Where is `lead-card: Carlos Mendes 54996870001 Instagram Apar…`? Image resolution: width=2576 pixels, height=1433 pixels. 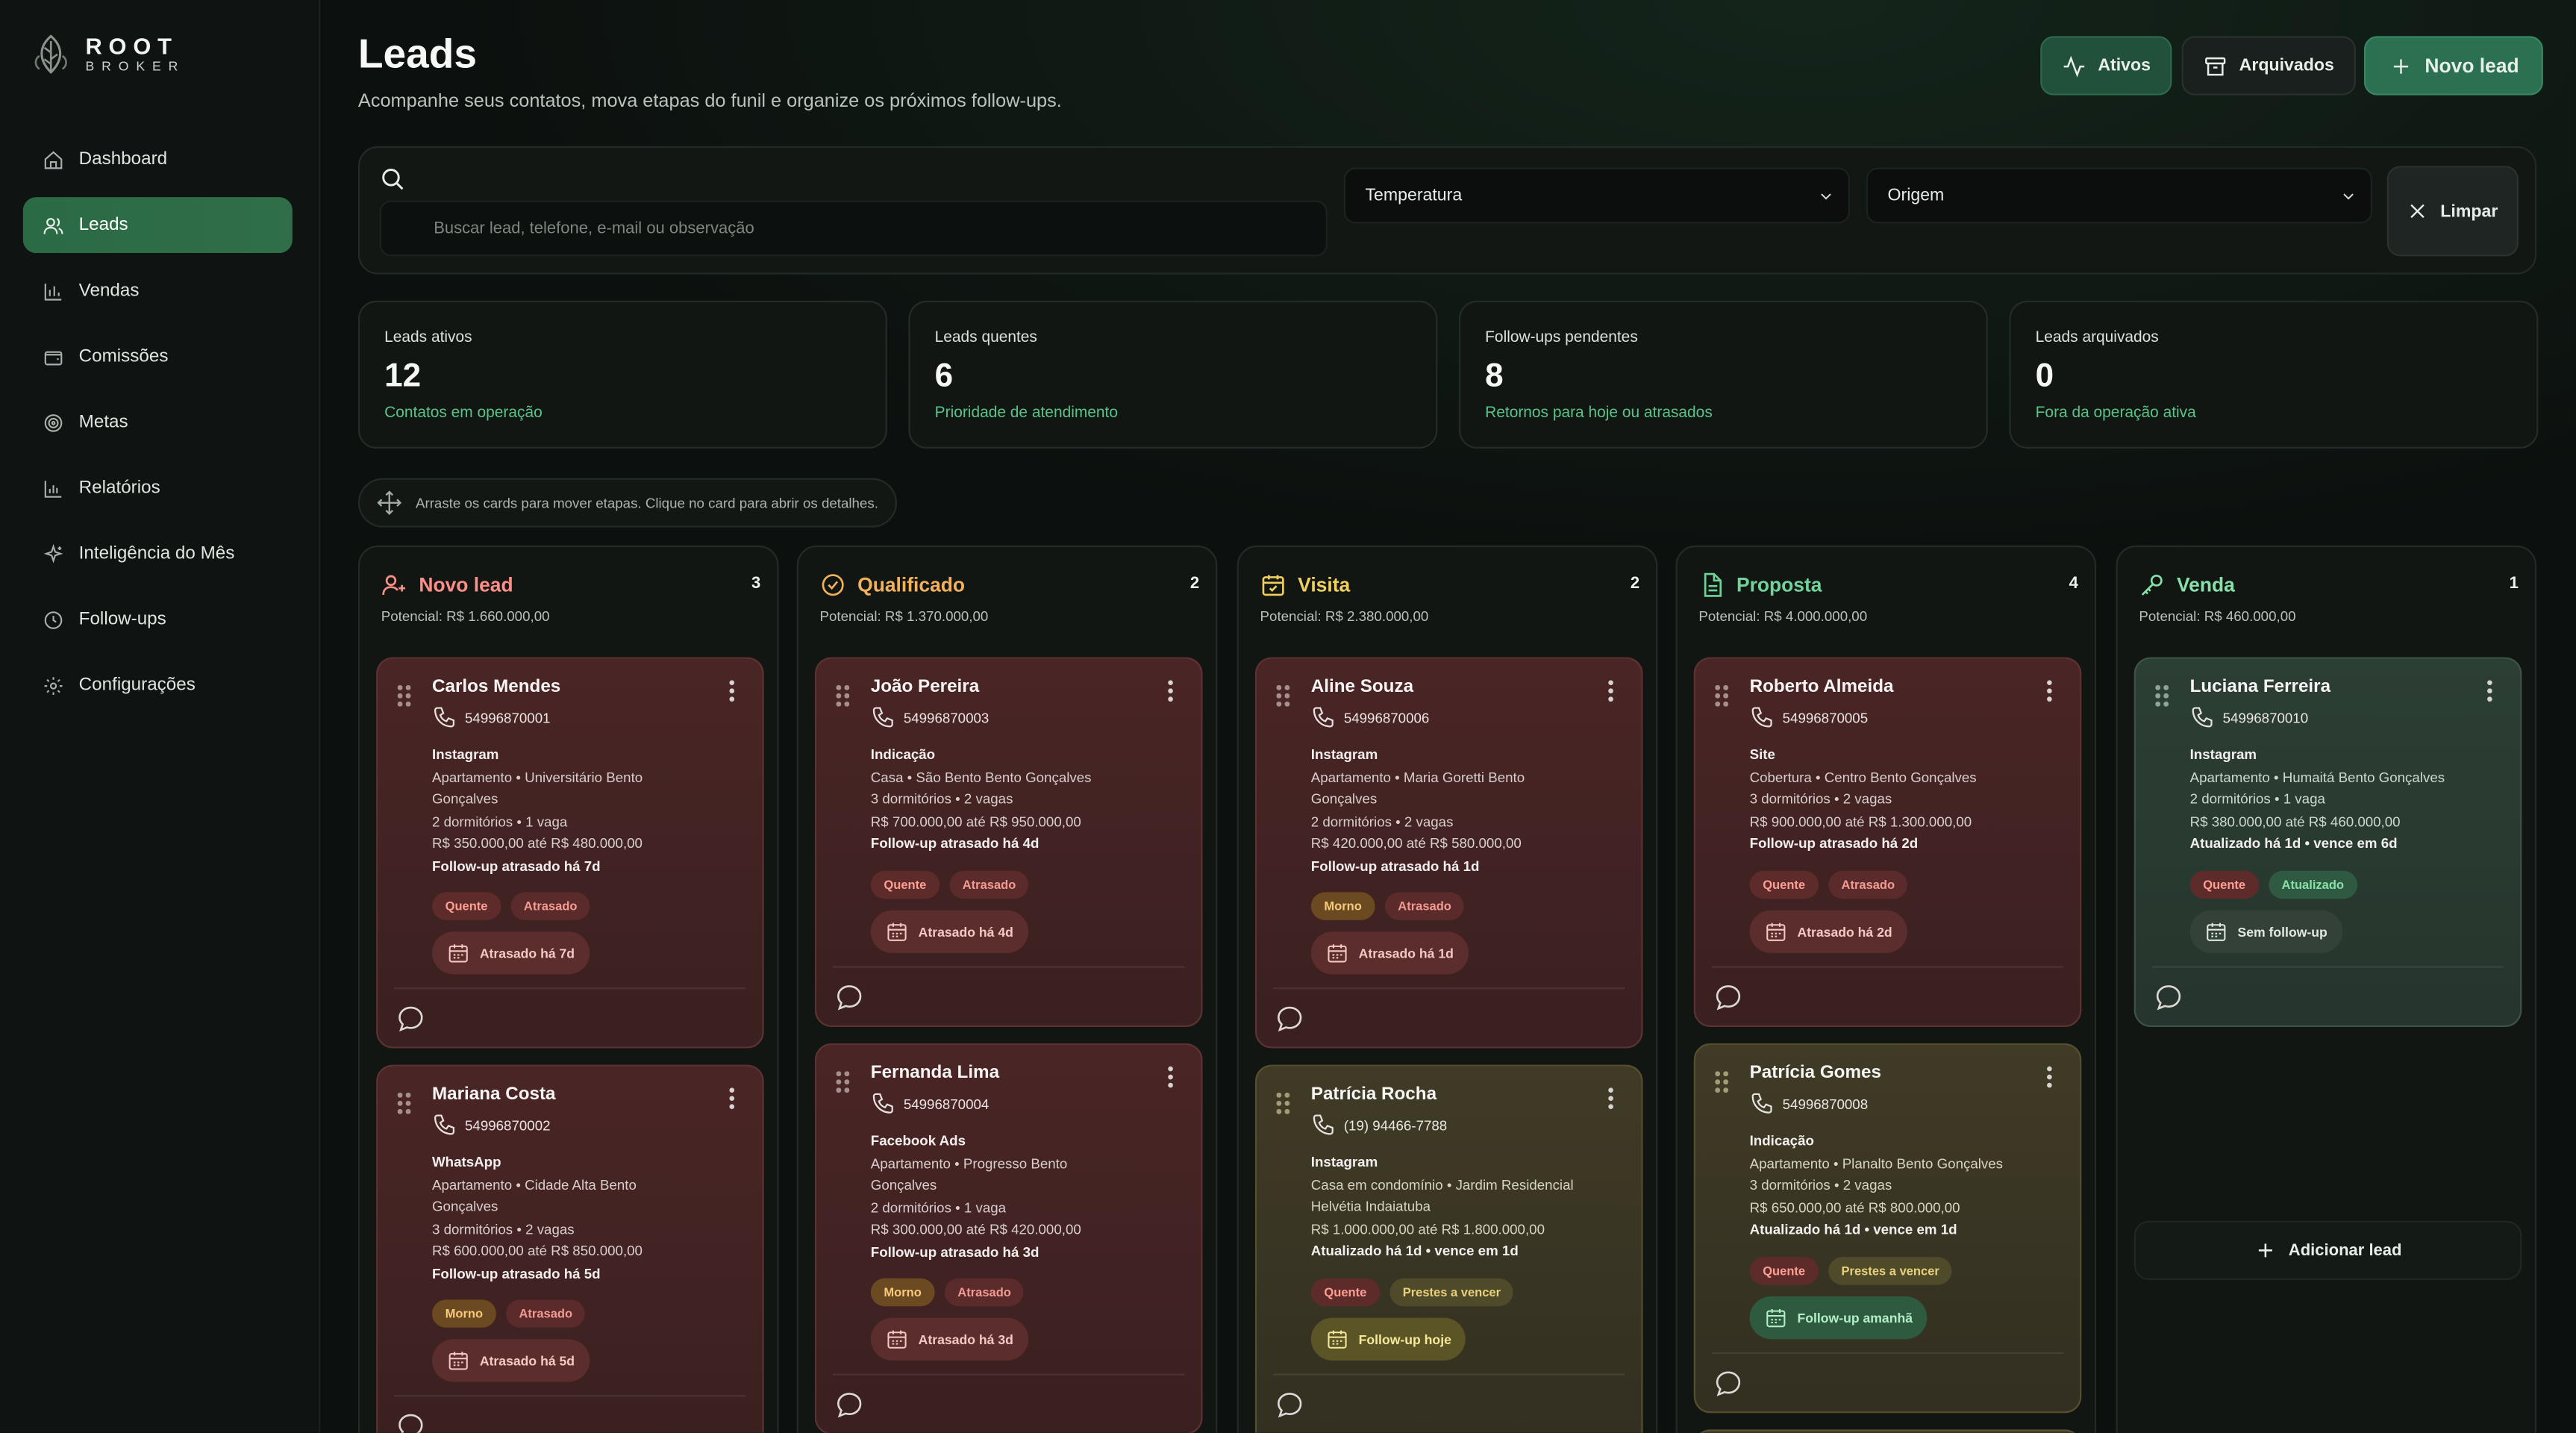
lead-card: Carlos Mendes 54996870001 Instagram Apar… is located at coordinates (570, 853).